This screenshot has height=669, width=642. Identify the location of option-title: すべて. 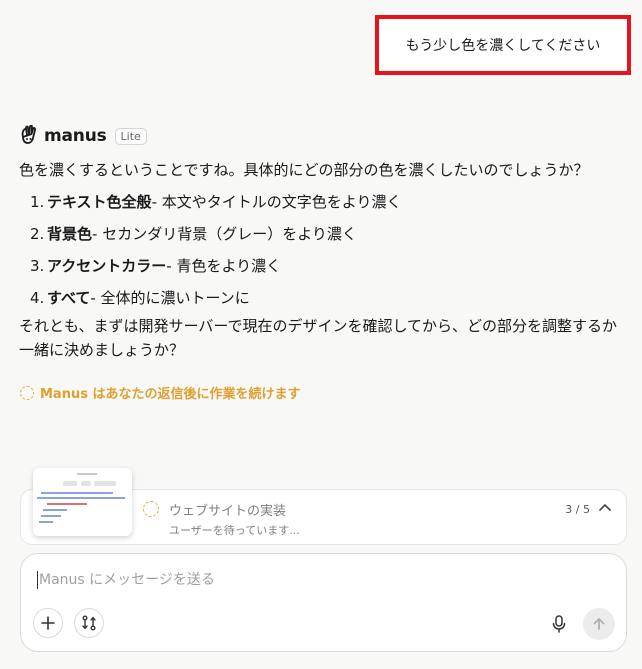
(69, 298).